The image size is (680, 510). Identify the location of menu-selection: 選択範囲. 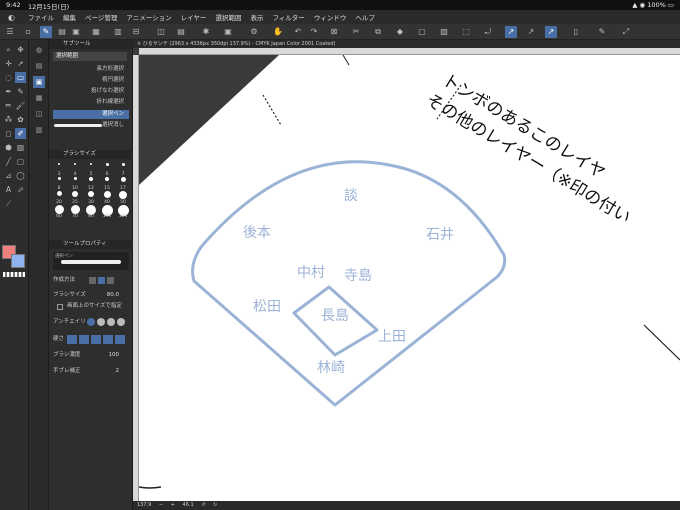
(228, 17).